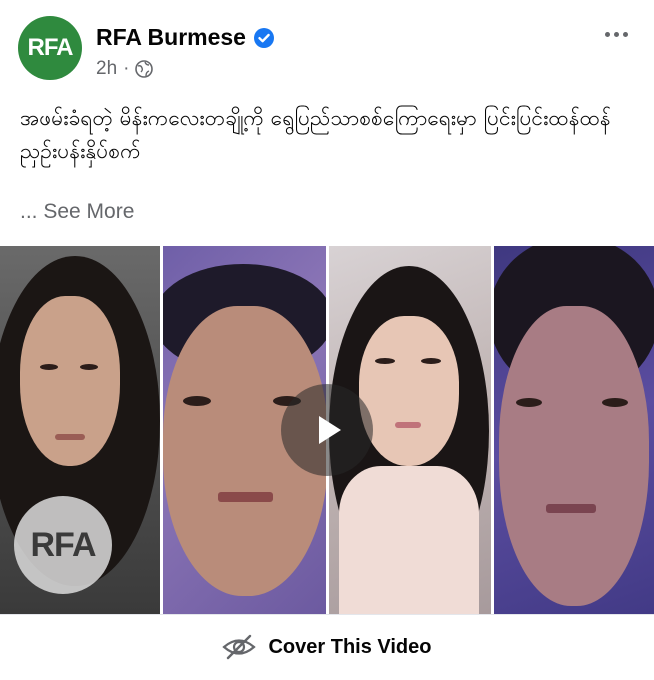 This screenshot has width=654, height=680. I want to click on post-header: RFA RFA Burmese 2h ·, so click(327, 46).